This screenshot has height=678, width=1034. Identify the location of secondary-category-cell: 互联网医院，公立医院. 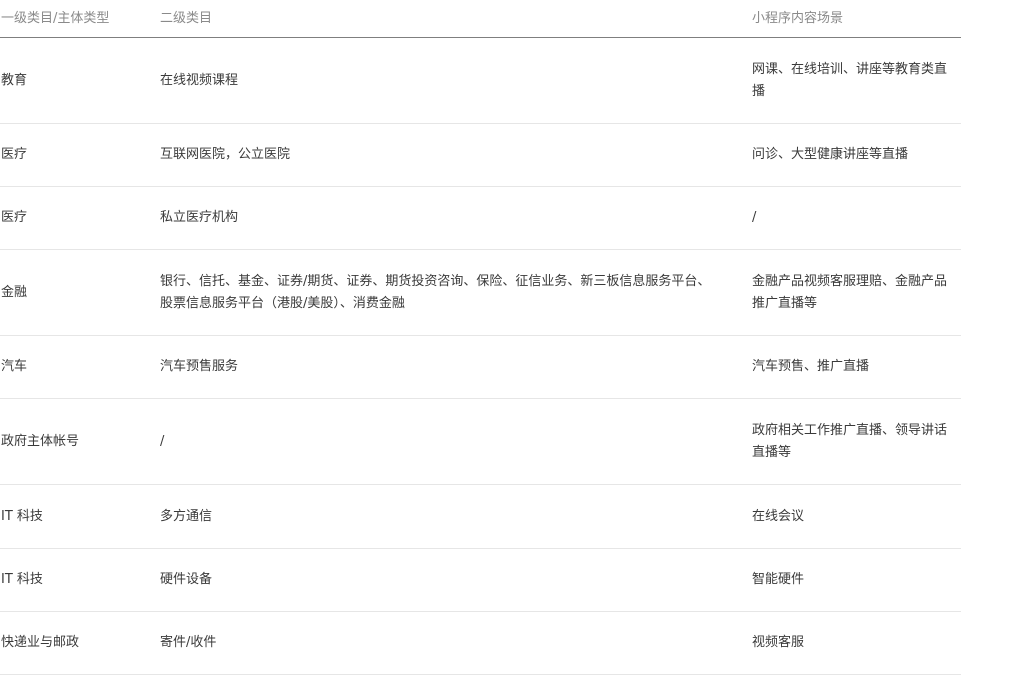
(225, 154).